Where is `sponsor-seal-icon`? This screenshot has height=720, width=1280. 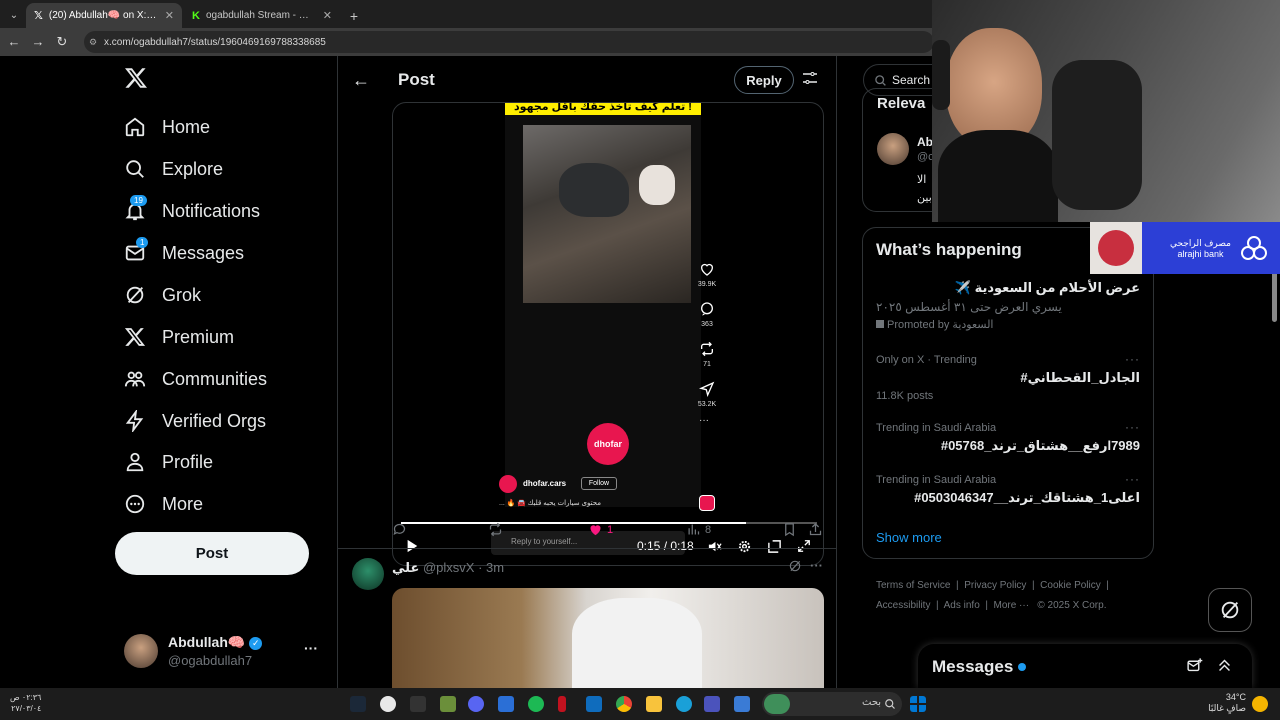
sponsor-seal-icon is located at coordinates (1116, 248).